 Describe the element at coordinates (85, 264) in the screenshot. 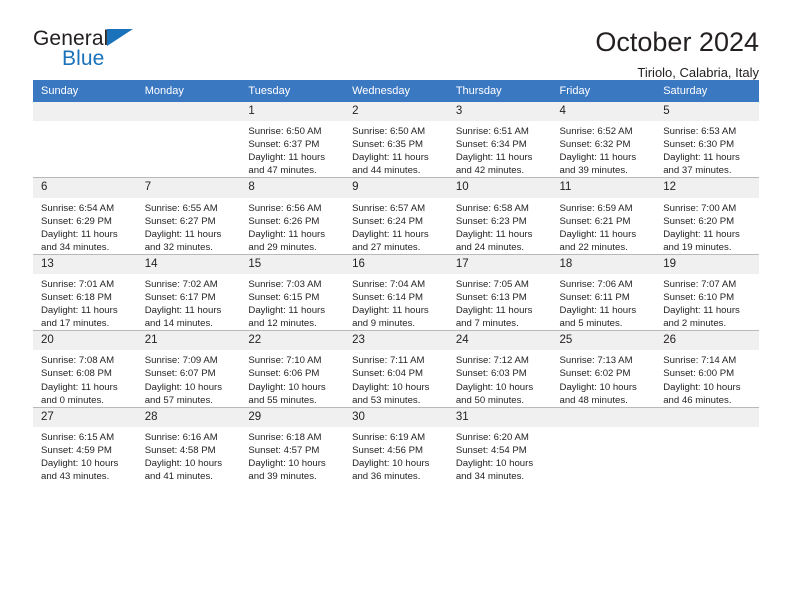

I see `day-number: 13` at that location.